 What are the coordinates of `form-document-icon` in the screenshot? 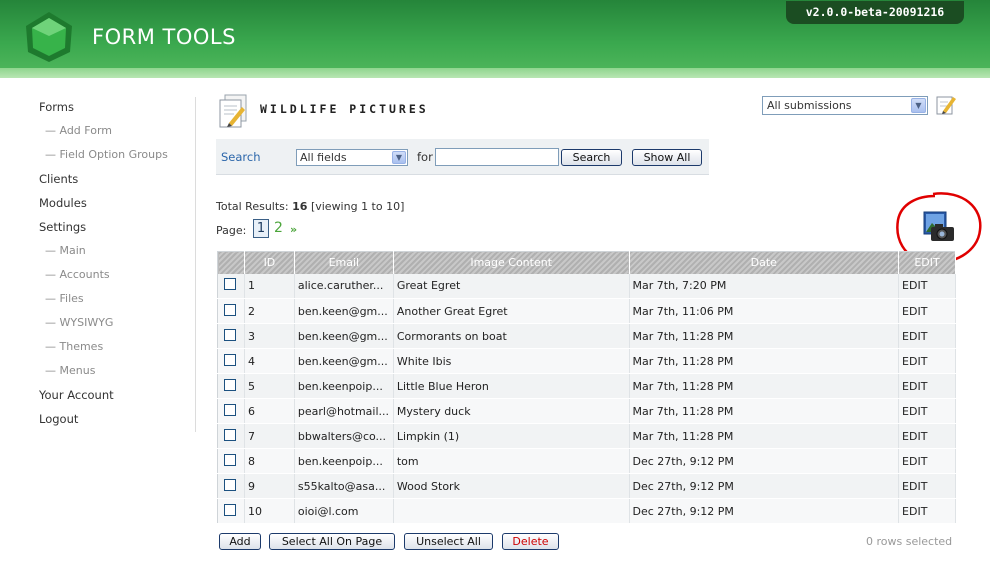 It's located at (233, 111).